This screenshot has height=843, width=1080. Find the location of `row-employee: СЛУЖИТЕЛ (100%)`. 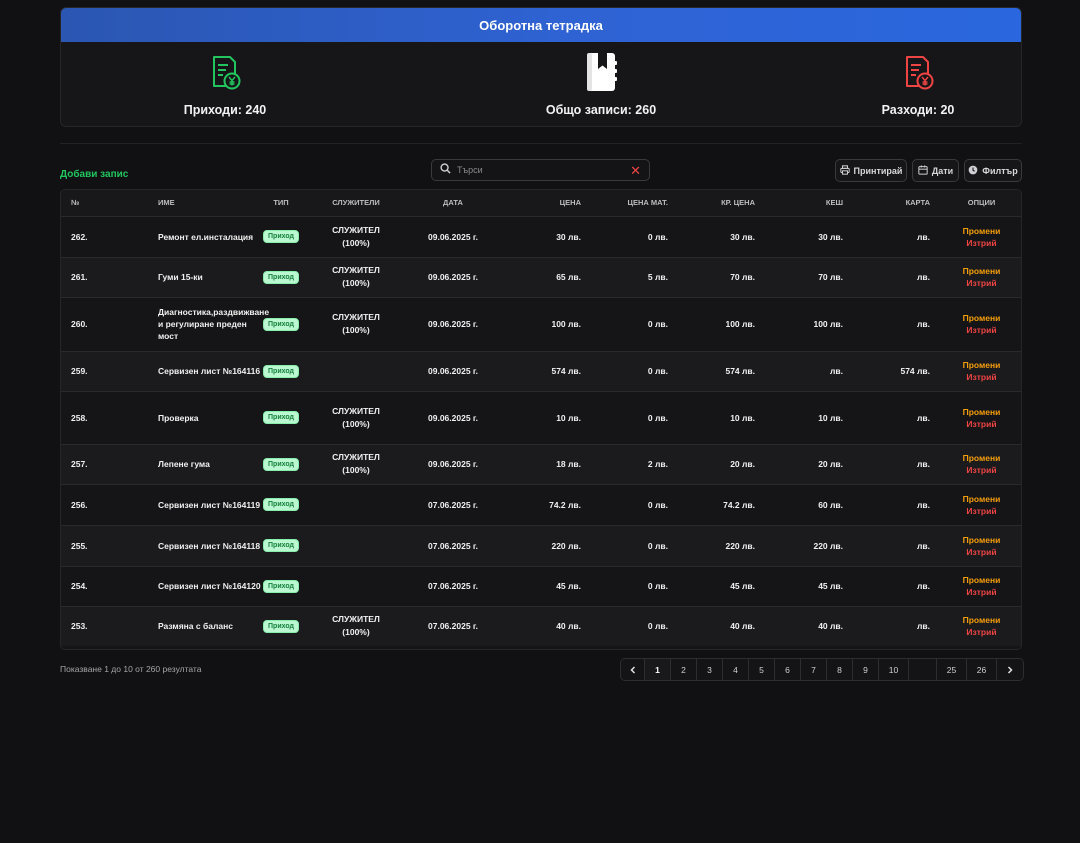

row-employee: СЛУЖИТЕЛ (100%) is located at coordinates (356, 237).